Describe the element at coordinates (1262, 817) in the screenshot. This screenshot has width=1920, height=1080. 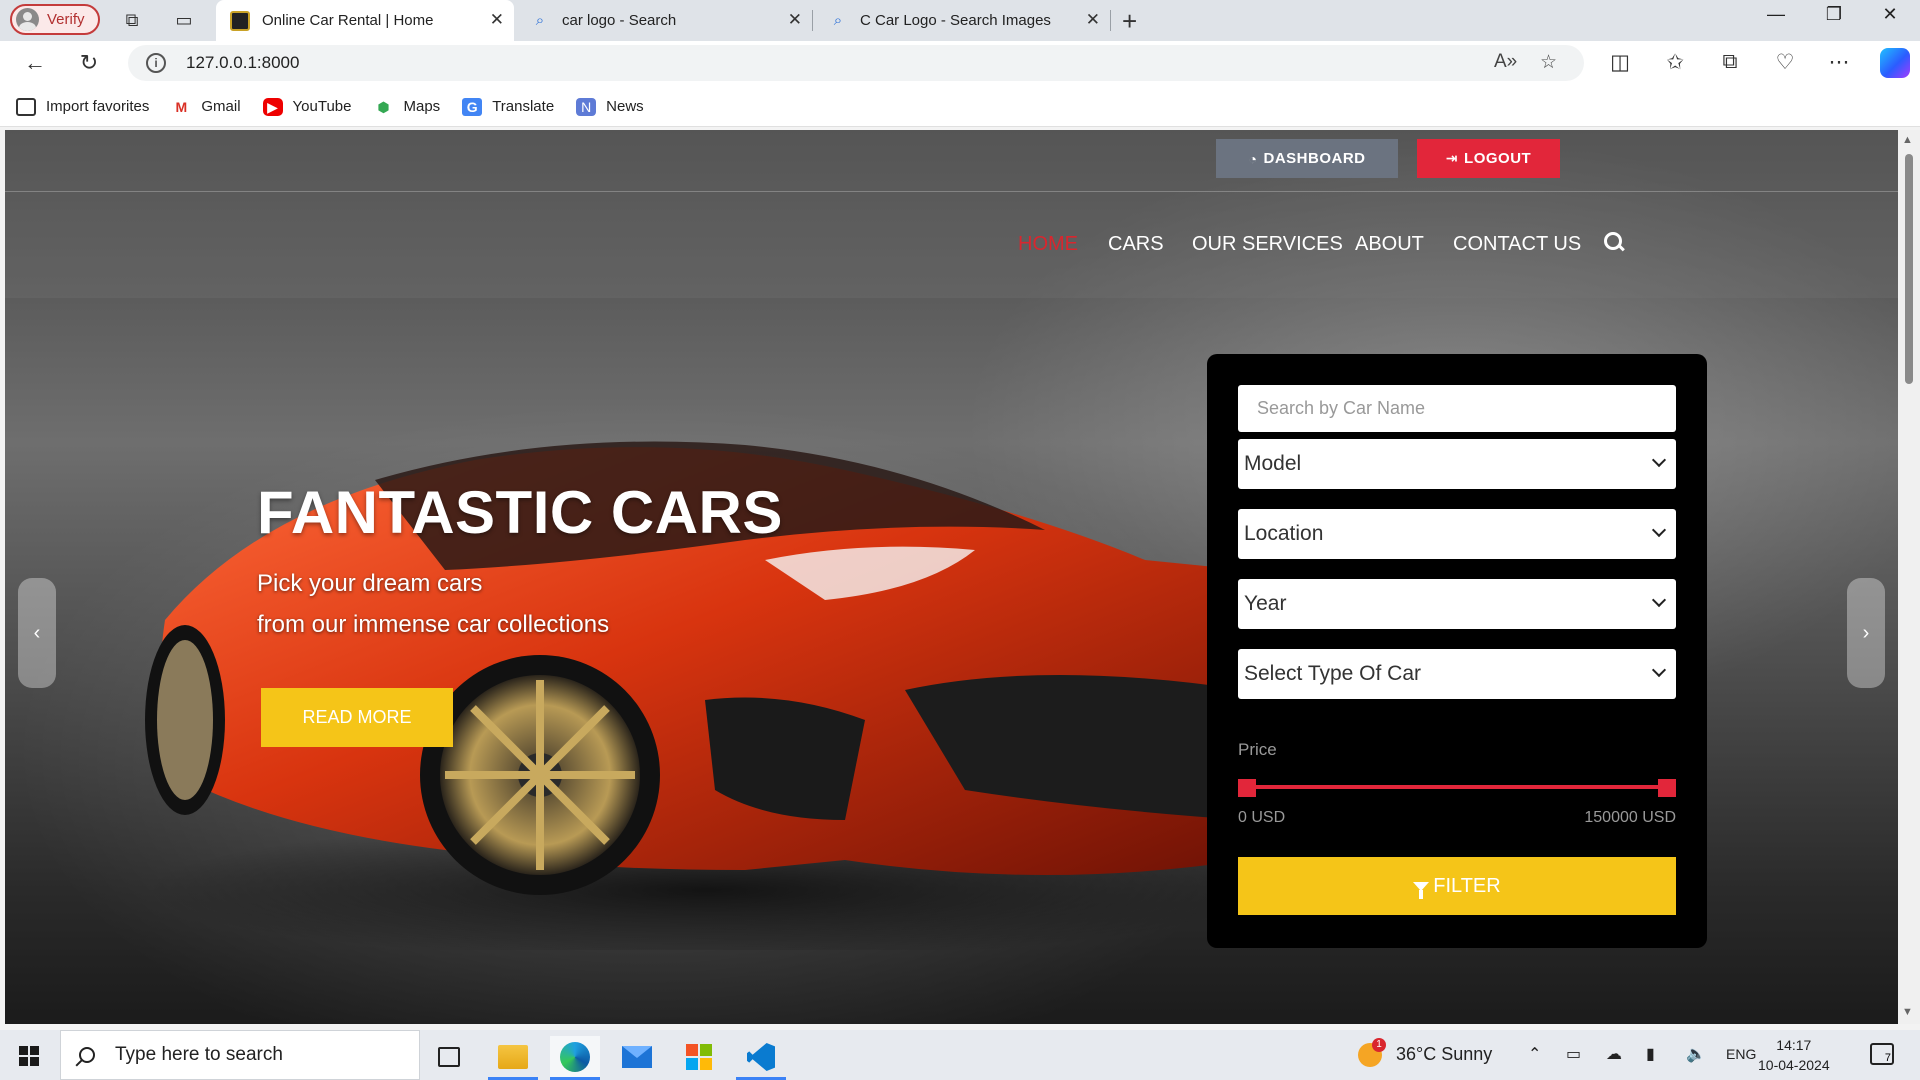
I see `price-min-value: 0 USD` at that location.